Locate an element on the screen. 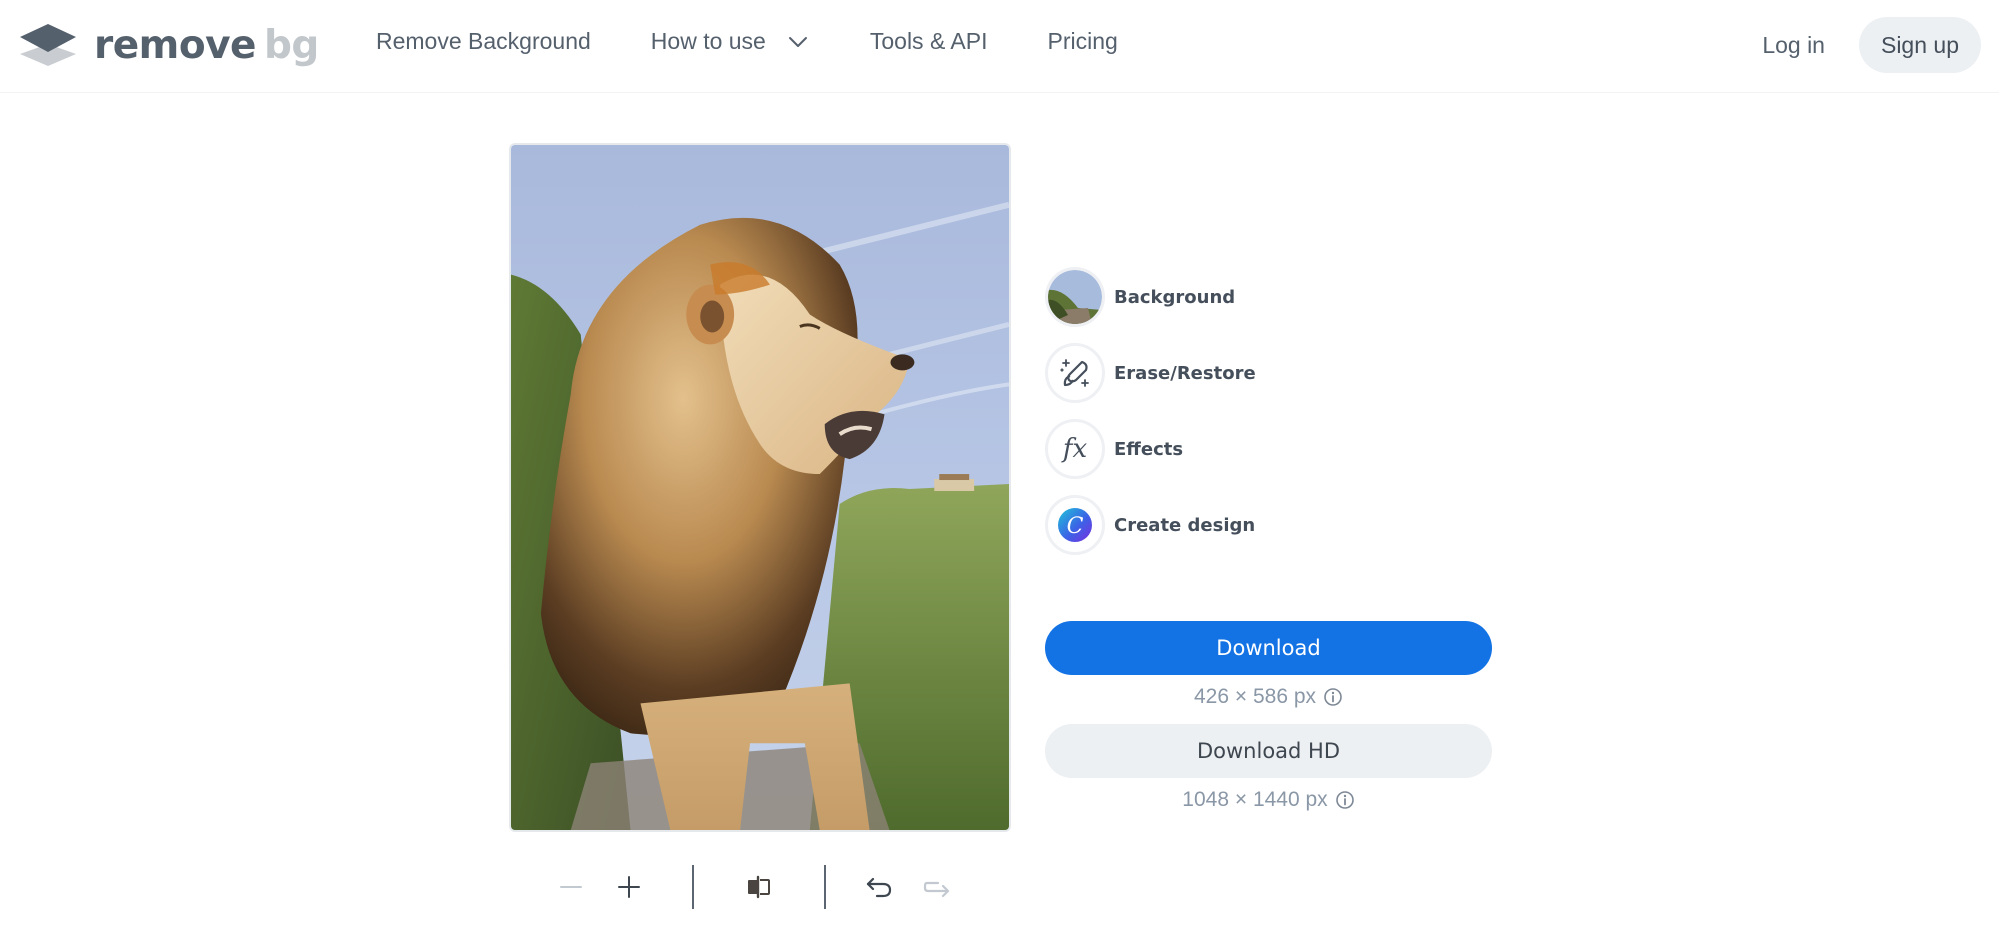  canva-c-glyph: C is located at coordinates (1075, 526).